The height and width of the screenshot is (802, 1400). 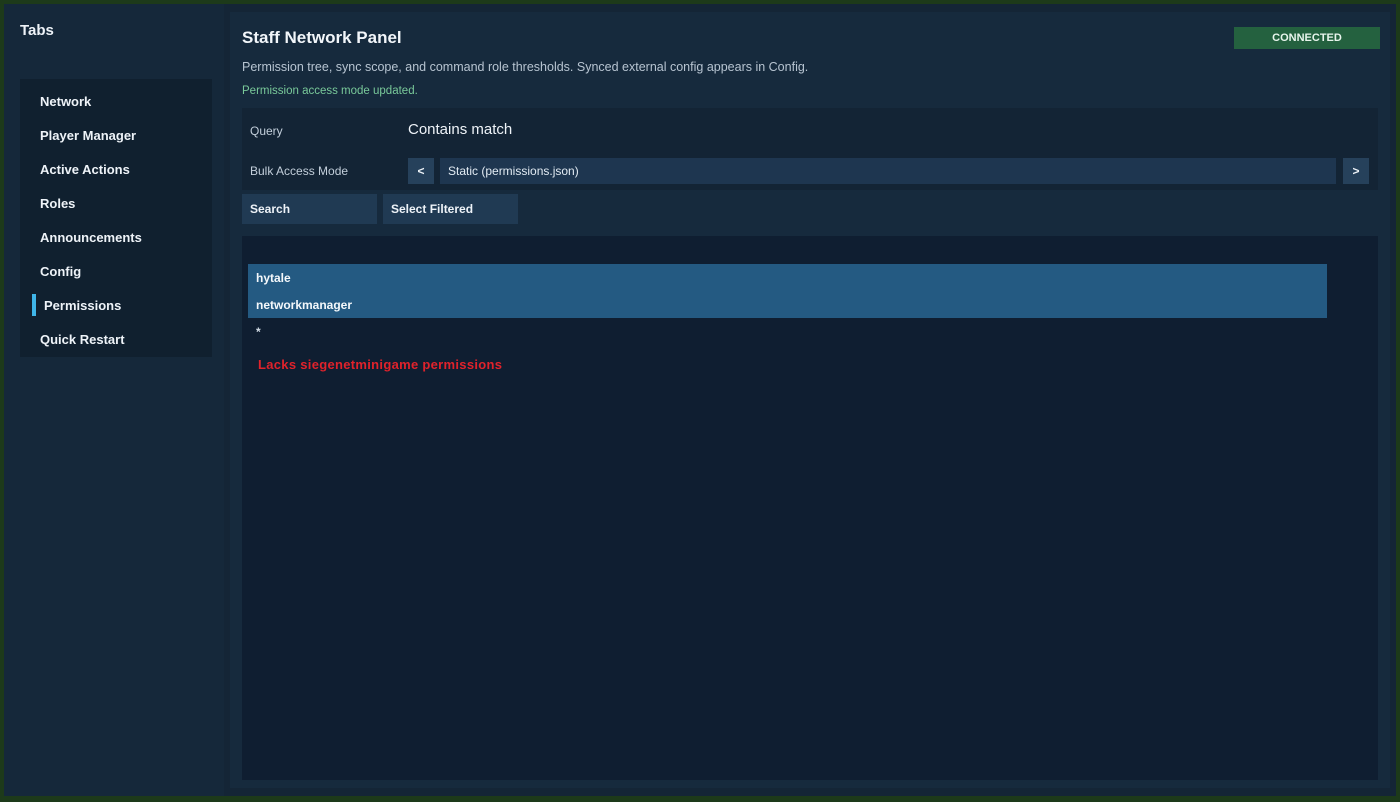 What do you see at coordinates (1307, 38) in the screenshot?
I see `status-badge: CONNECTED` at bounding box center [1307, 38].